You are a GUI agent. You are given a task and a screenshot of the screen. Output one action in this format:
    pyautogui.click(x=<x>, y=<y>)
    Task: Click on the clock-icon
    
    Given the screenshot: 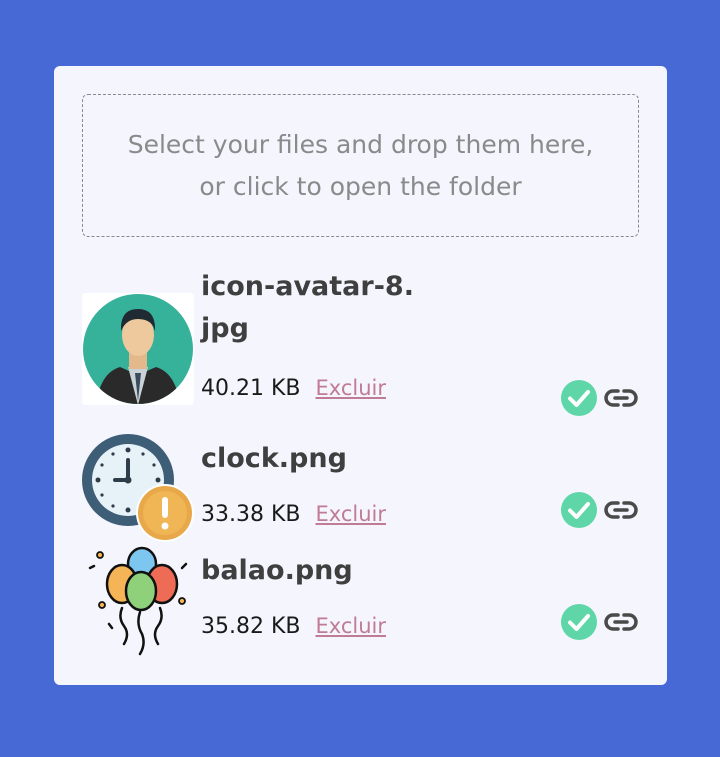 What is the action you would take?
    pyautogui.click(x=138, y=488)
    